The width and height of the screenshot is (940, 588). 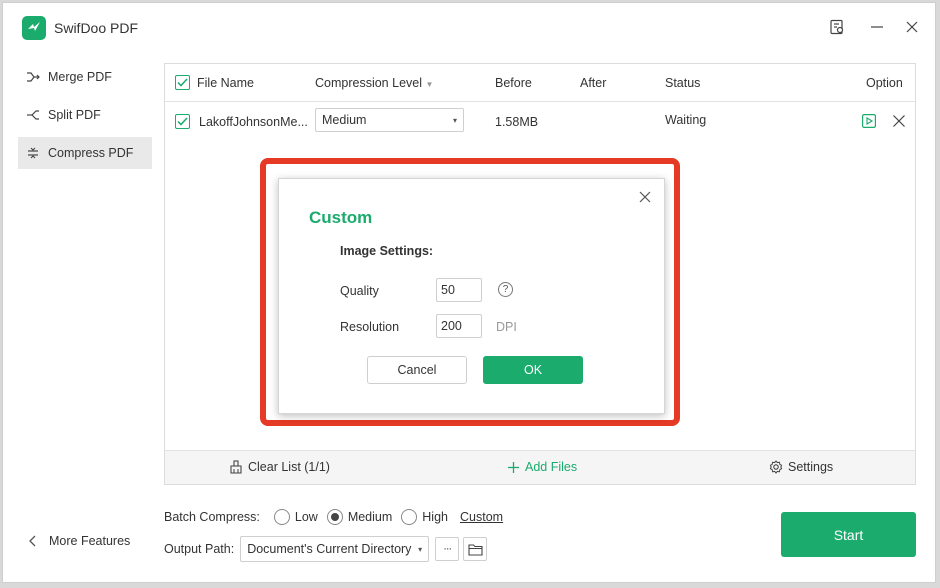 What do you see at coordinates (884, 83) in the screenshot?
I see `header-option: Option` at bounding box center [884, 83].